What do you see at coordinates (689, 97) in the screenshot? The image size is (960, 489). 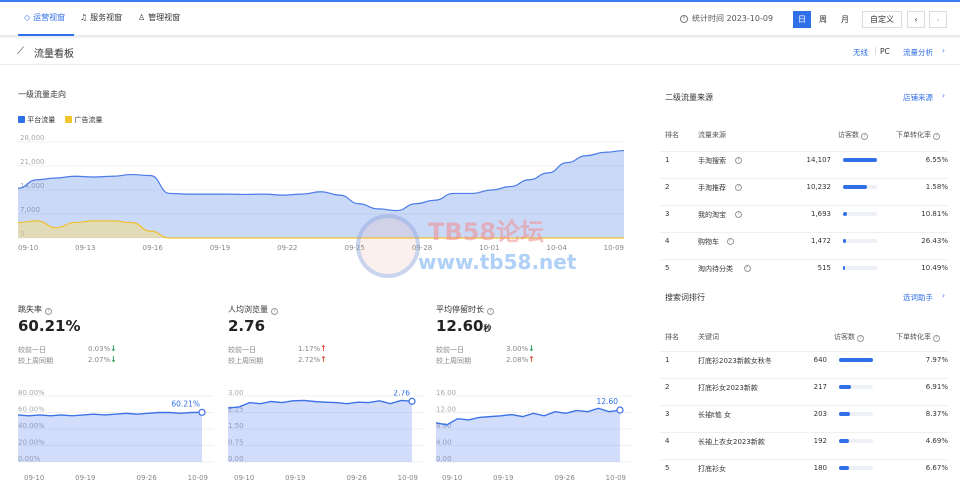 I see `level2-title: 二级流量来源` at bounding box center [689, 97].